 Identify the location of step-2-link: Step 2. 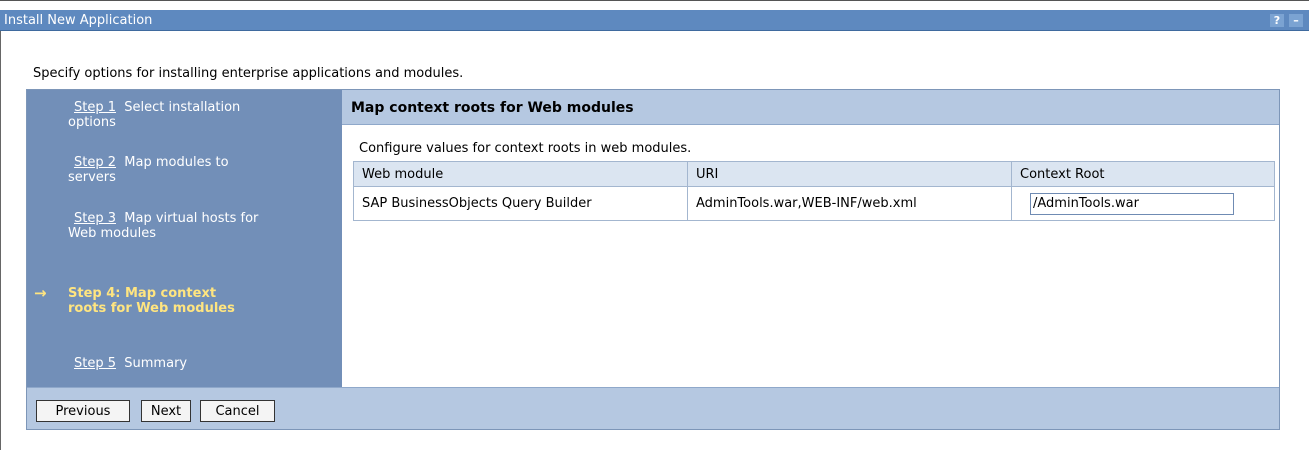
(92, 162).